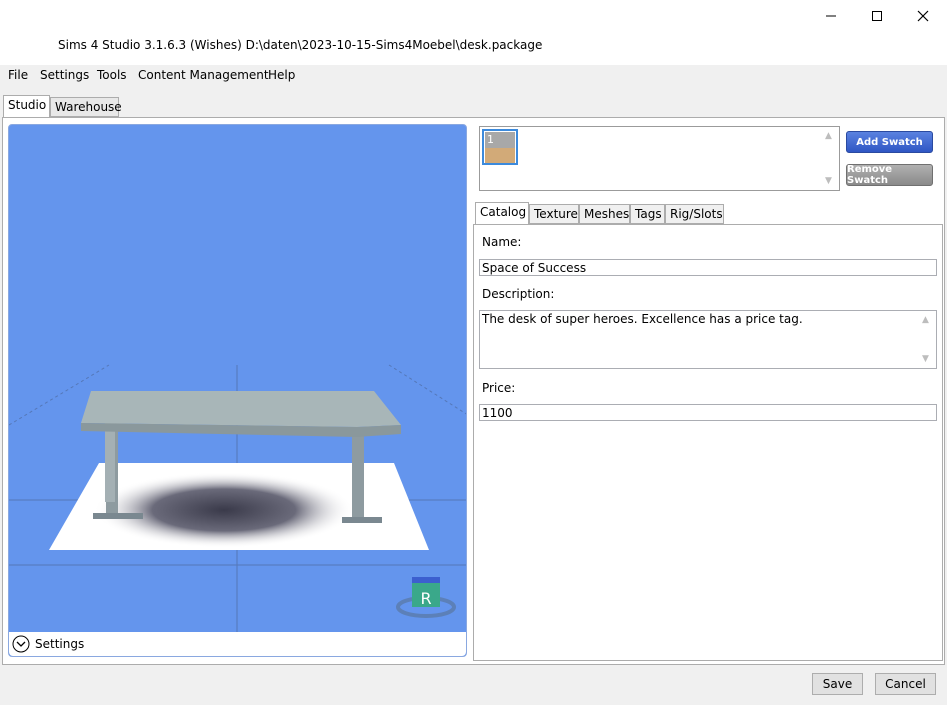 The height and width of the screenshot is (705, 947). What do you see at coordinates (490, 139) in the screenshot?
I see `swatch-number: 1` at bounding box center [490, 139].